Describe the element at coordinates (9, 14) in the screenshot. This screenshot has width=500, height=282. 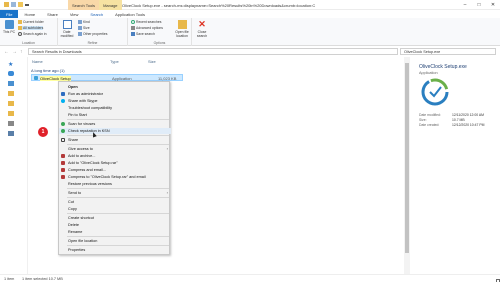
I see `tab-file: File` at that location.